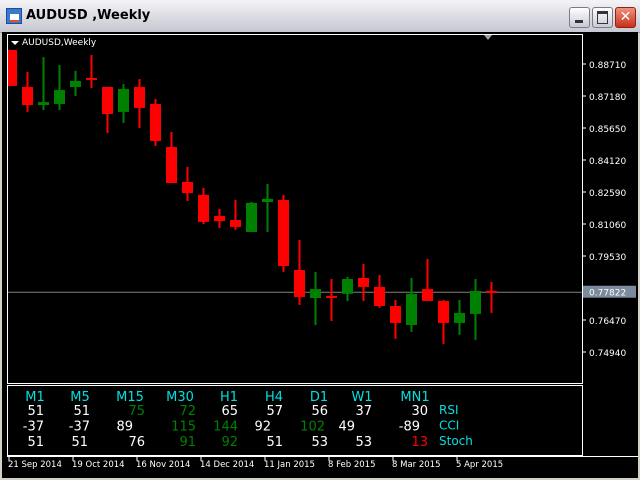 The width and height of the screenshot is (640, 480). I want to click on indicator-value: 102, so click(312, 427).